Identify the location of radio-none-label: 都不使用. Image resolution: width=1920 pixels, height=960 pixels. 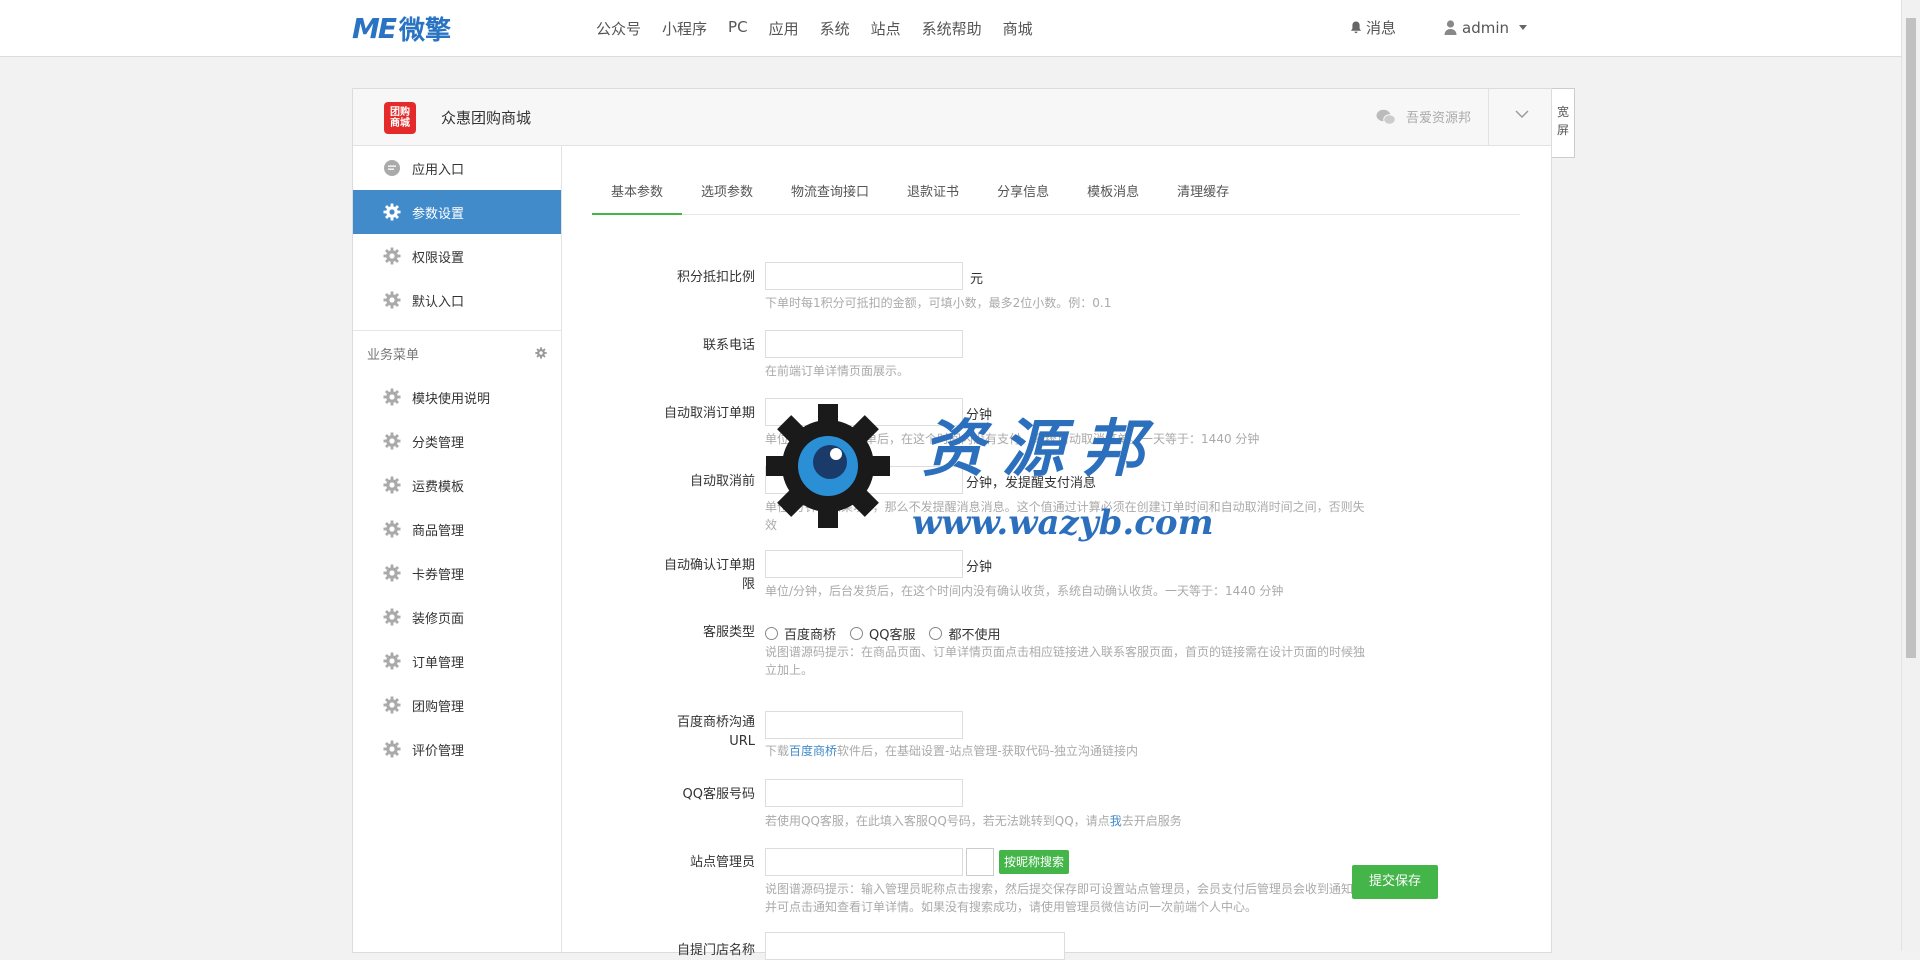
(974, 635).